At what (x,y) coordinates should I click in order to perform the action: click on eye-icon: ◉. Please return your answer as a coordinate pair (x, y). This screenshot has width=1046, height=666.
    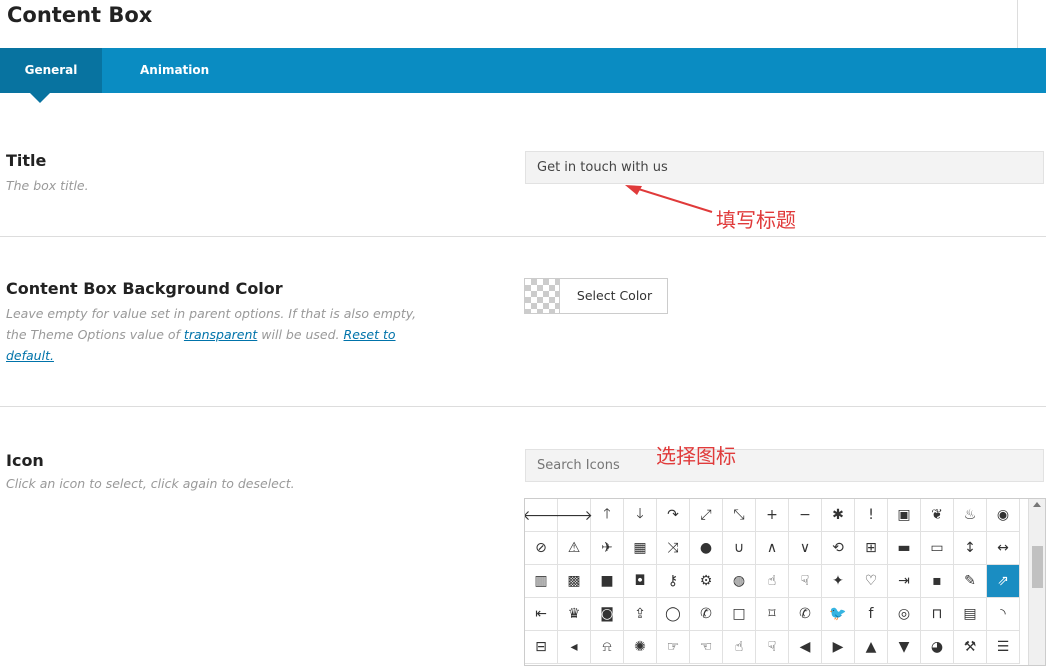
    Looking at the image, I should click on (1003, 515).